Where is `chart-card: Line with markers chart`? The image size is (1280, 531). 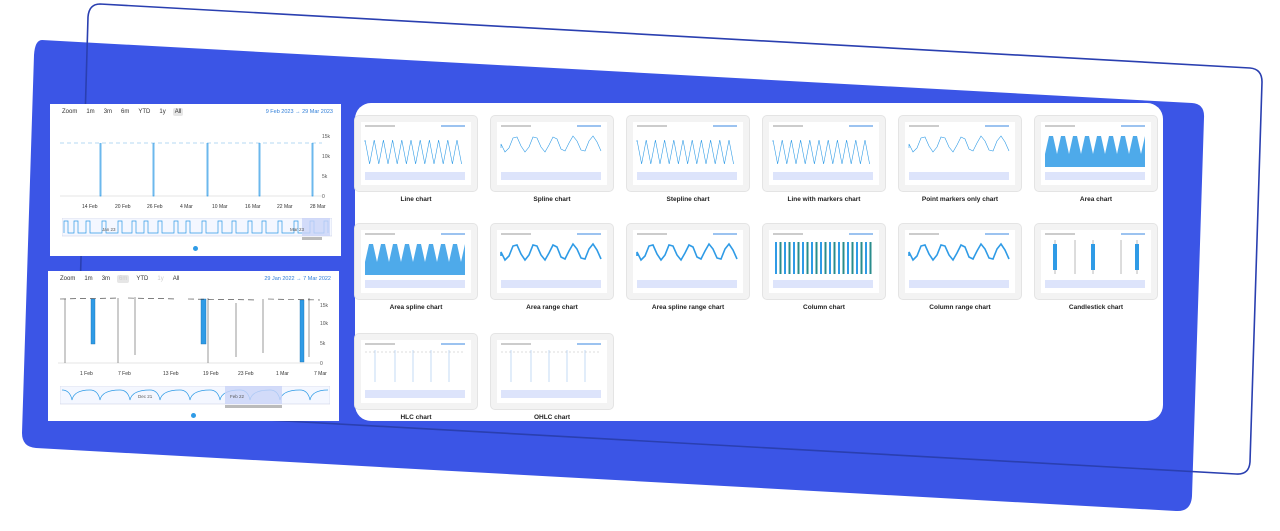 chart-card: Line with markers chart is located at coordinates (824, 159).